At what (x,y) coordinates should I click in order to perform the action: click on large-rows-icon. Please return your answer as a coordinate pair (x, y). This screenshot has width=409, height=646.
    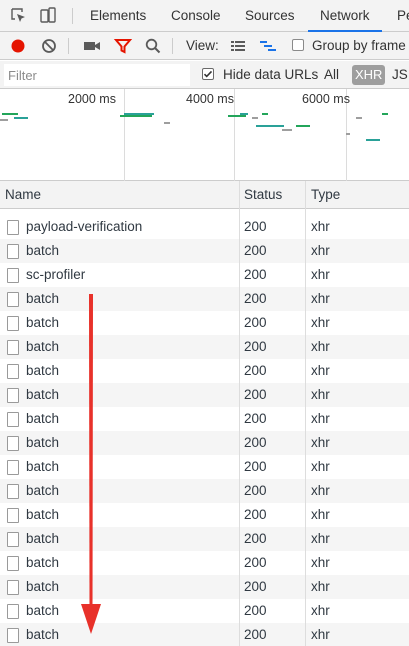
    Looking at the image, I should click on (238, 46).